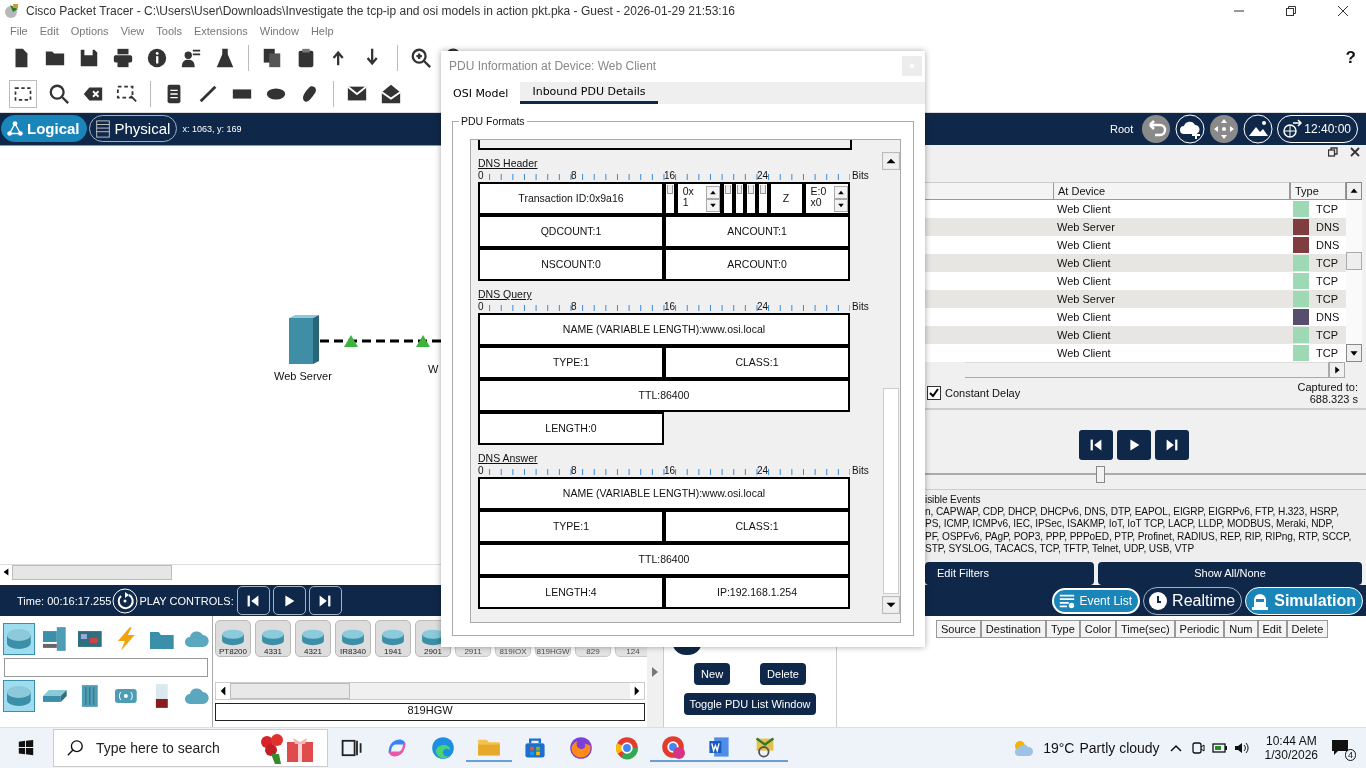 The width and height of the screenshot is (1366, 768). What do you see at coordinates (186, 600) in the screenshot?
I see `play-controls-label: PLAY CONTROLS:` at bounding box center [186, 600].